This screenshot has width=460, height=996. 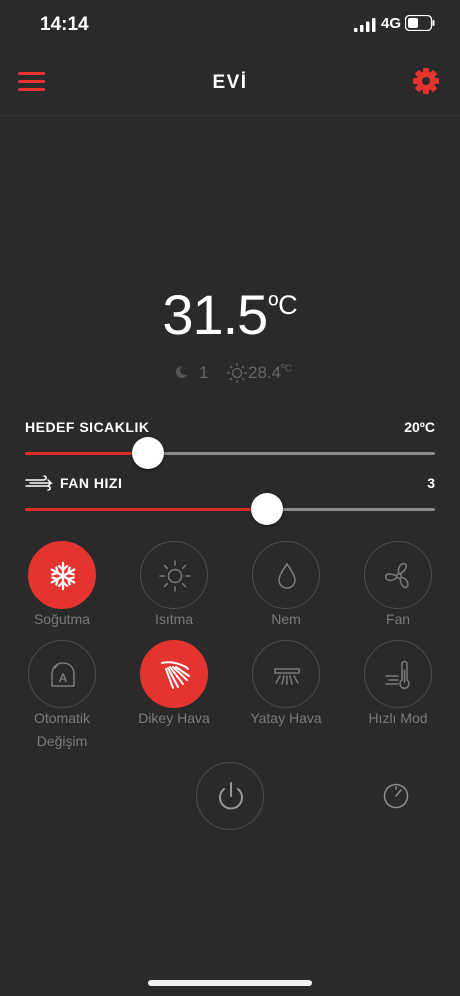 What do you see at coordinates (146, 509) in the screenshot?
I see `fan-speed-slider-fill` at bounding box center [146, 509].